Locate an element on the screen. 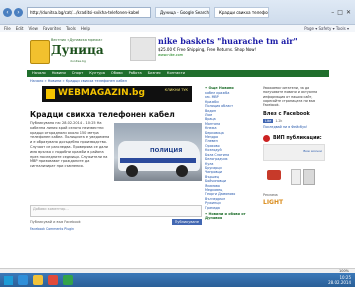 The height and width of the screenshot is (287, 355). banner-title: WEBMAGAZIN.bg is located at coordinates (101, 93).